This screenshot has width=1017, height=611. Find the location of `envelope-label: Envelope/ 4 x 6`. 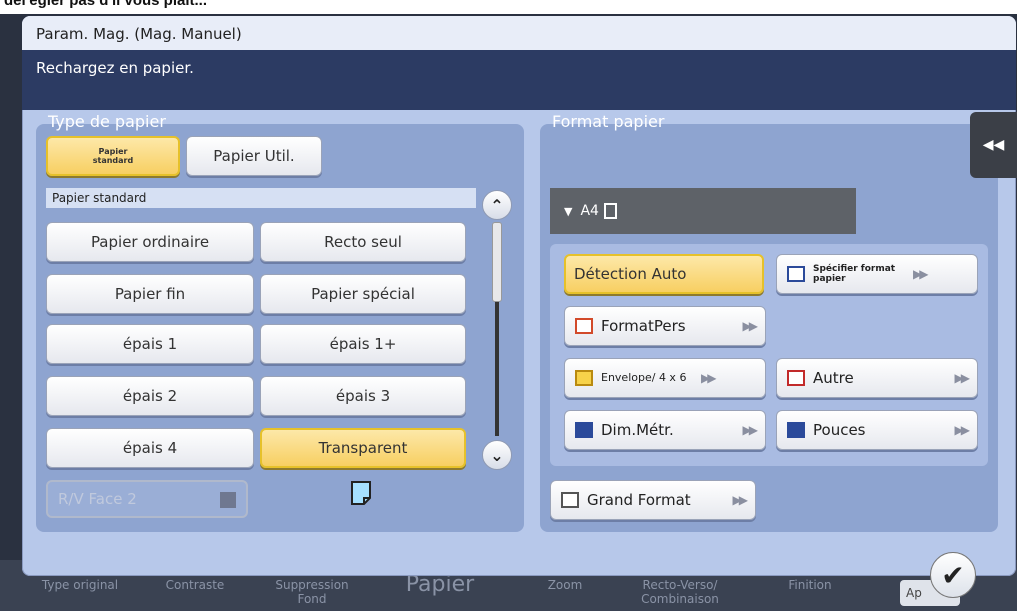

envelope-label: Envelope/ 4 x 6 is located at coordinates (644, 377).